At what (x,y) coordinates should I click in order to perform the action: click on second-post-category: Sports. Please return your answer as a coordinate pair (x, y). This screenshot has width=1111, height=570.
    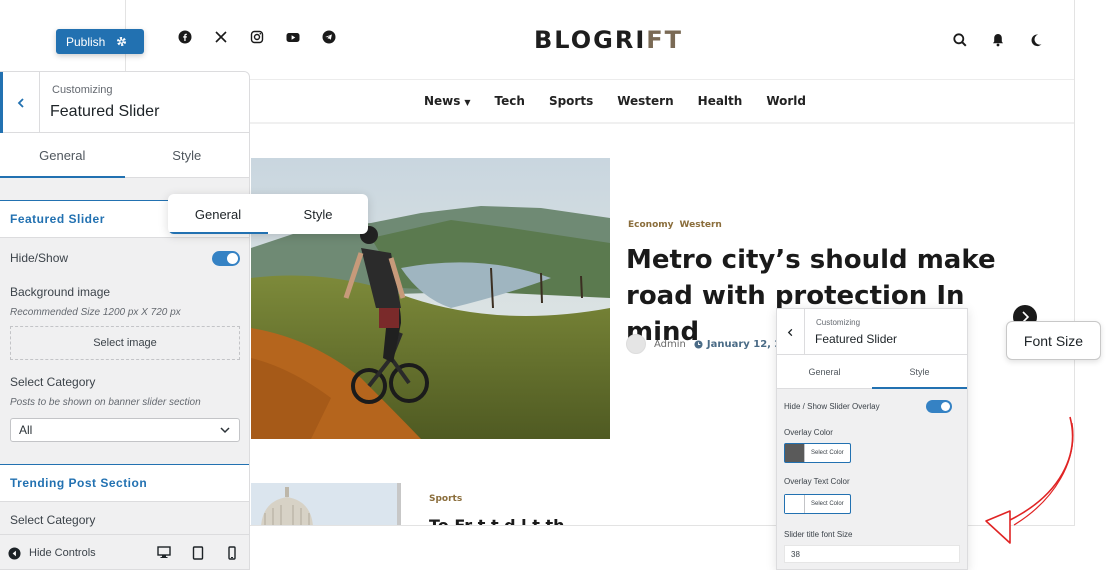
    Looking at the image, I should click on (445, 499).